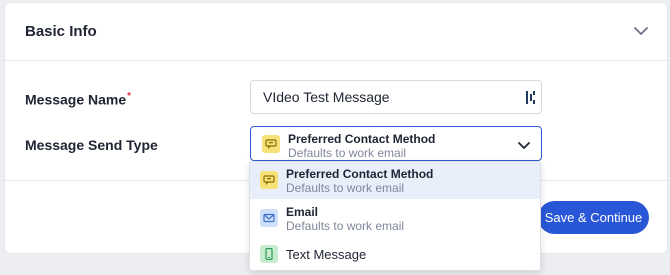 This screenshot has height=275, width=670. What do you see at coordinates (269, 254) in the screenshot?
I see `phone-icon` at bounding box center [269, 254].